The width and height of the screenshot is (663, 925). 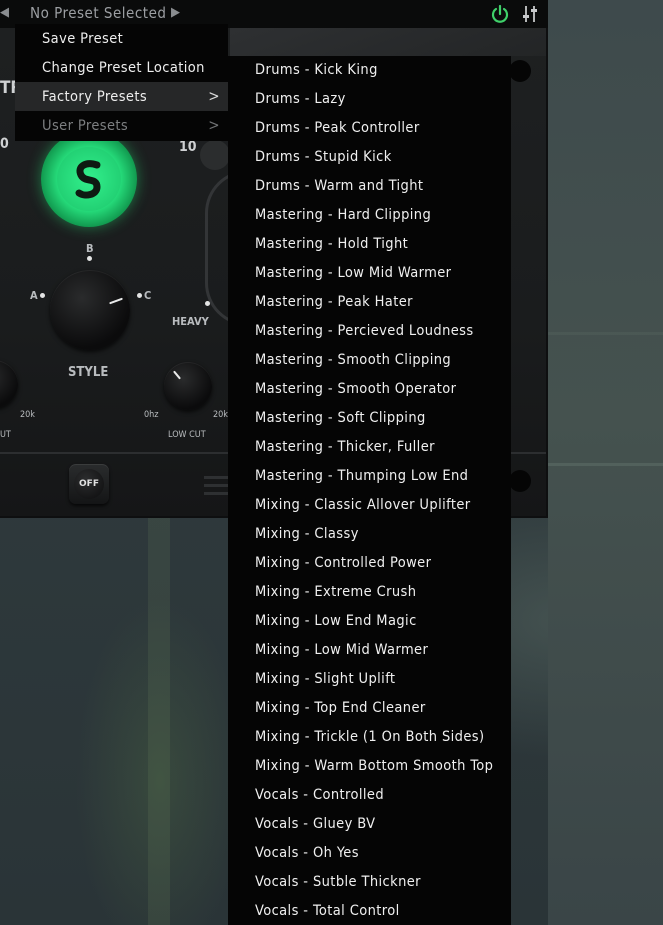 I want to click on preset-menu-item: Mixing - Warm Bottom Smooth Top, so click(x=374, y=766).